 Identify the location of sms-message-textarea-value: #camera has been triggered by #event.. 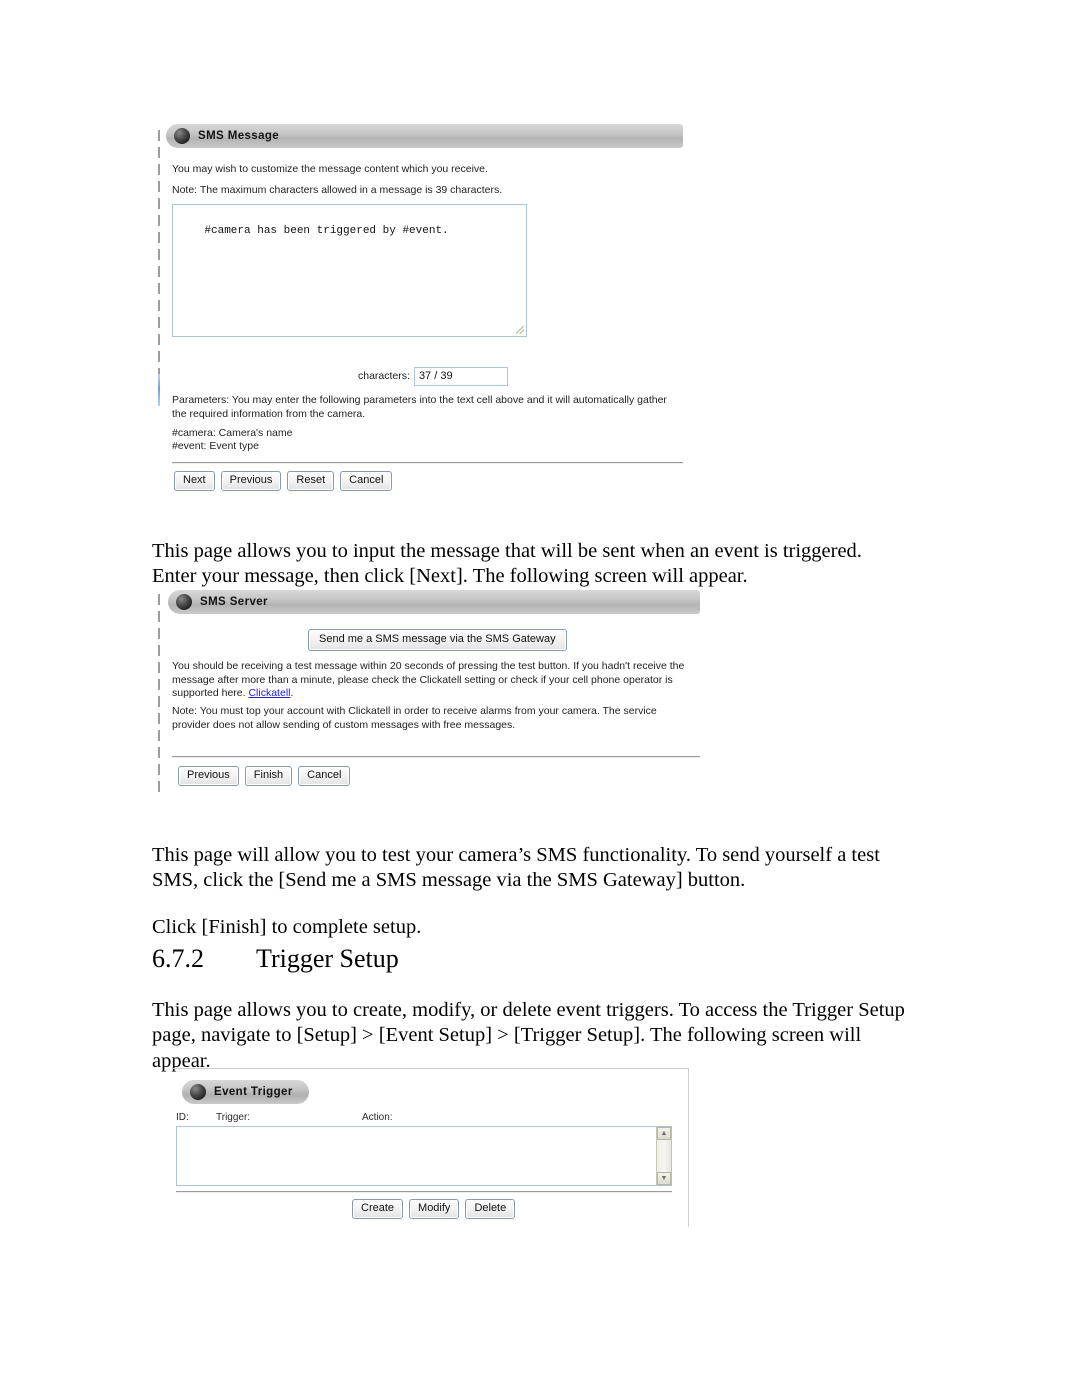
(326, 231).